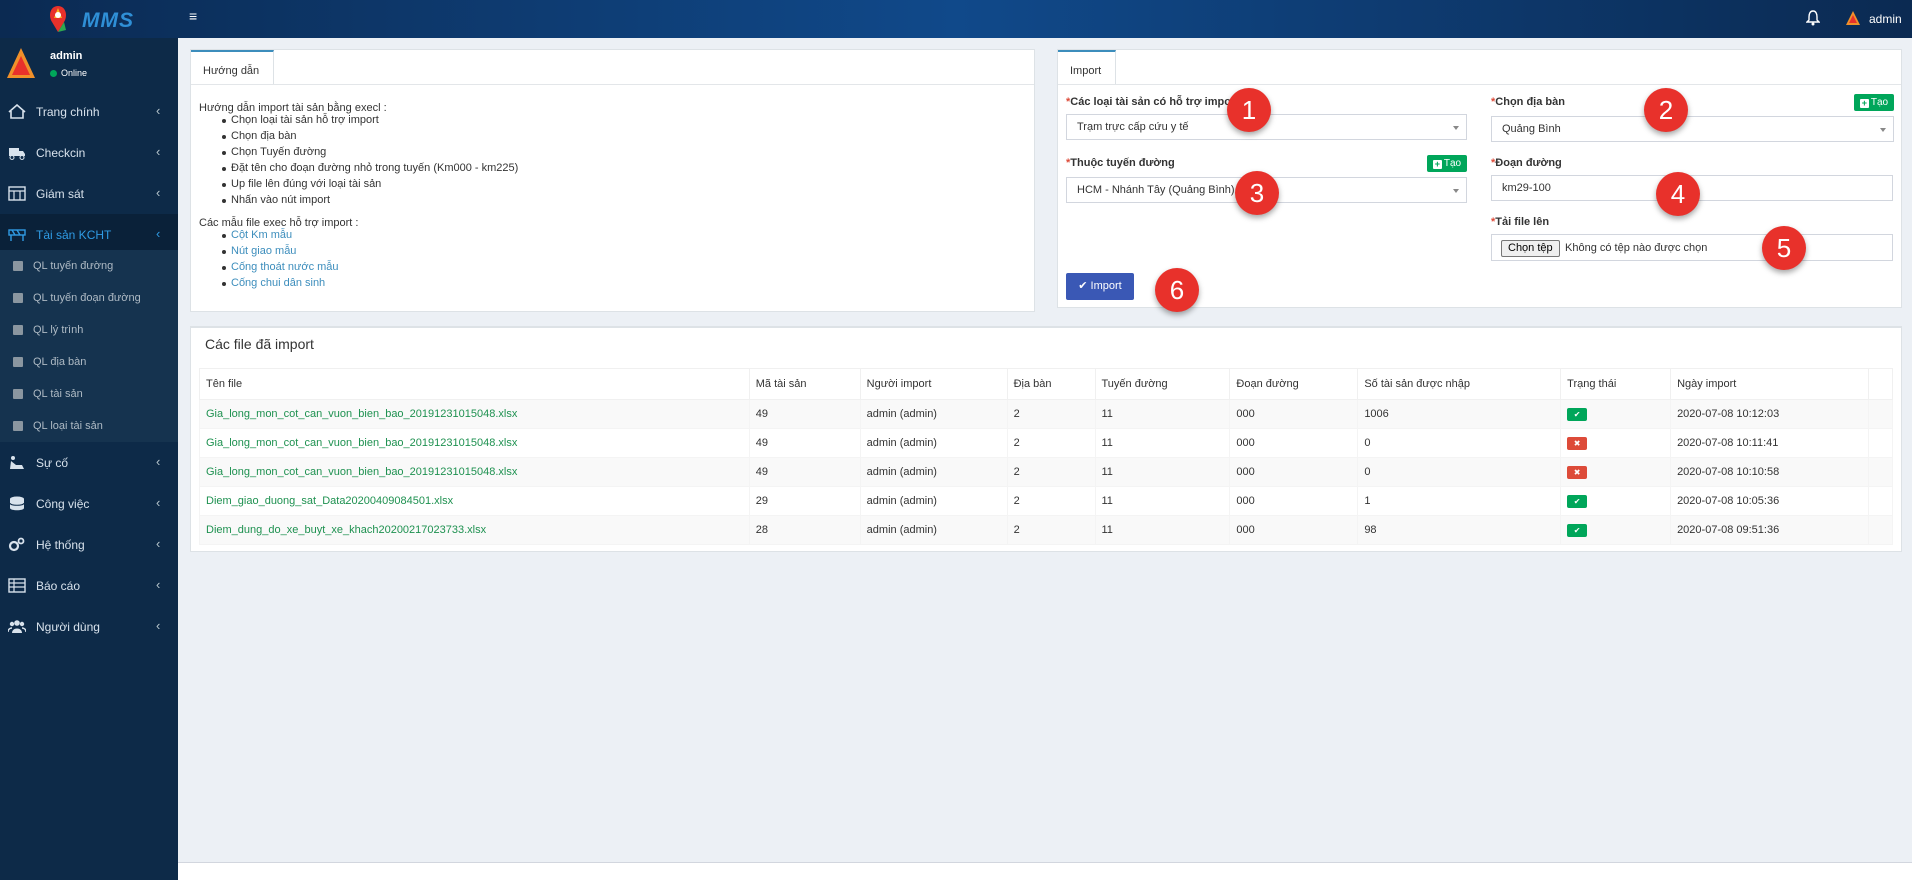 This screenshot has width=1912, height=880. Describe the element at coordinates (1769, 472) in the screenshot. I see `date-cell: 2020-07-08 10:10:58` at that location.